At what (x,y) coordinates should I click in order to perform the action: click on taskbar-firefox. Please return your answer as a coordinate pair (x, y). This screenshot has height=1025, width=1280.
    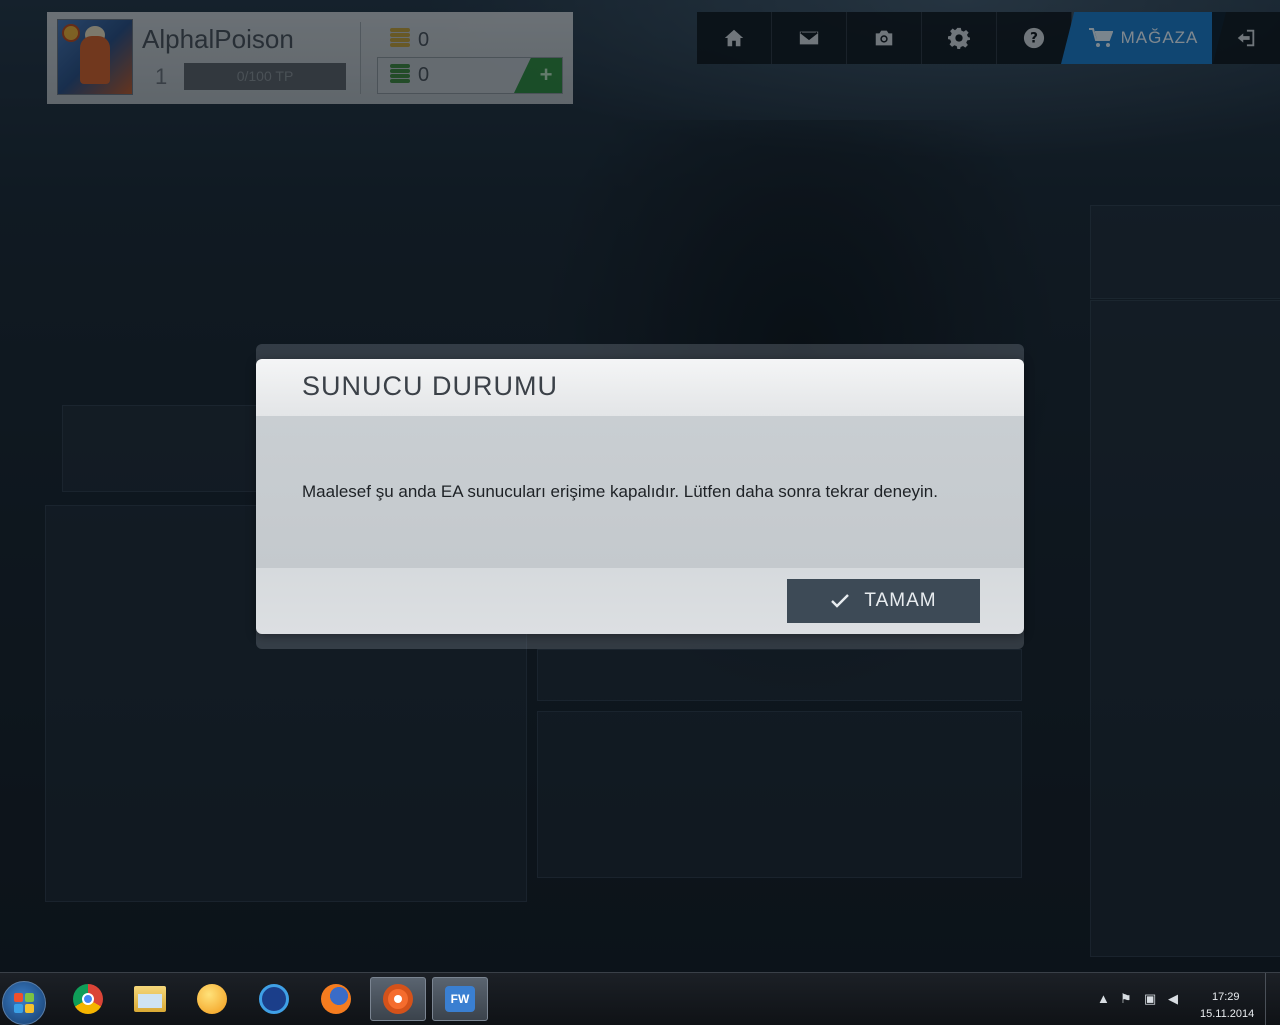
    Looking at the image, I should click on (336, 999).